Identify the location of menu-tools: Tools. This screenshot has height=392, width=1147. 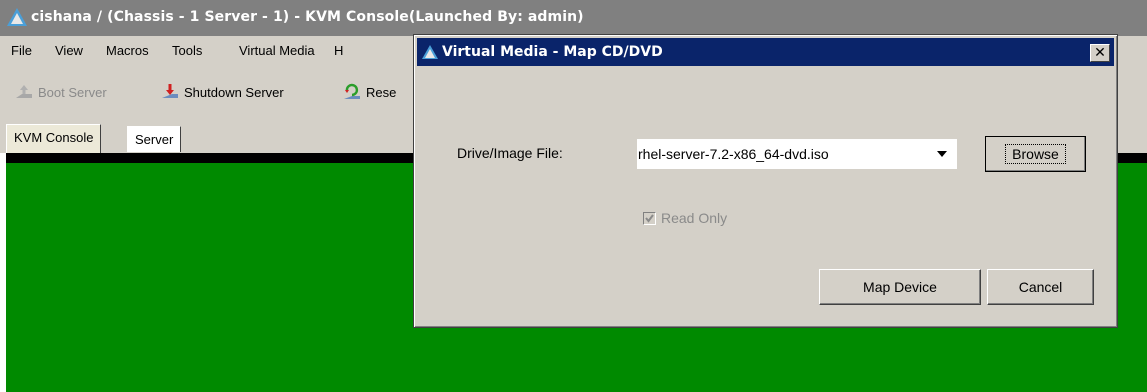
(187, 50).